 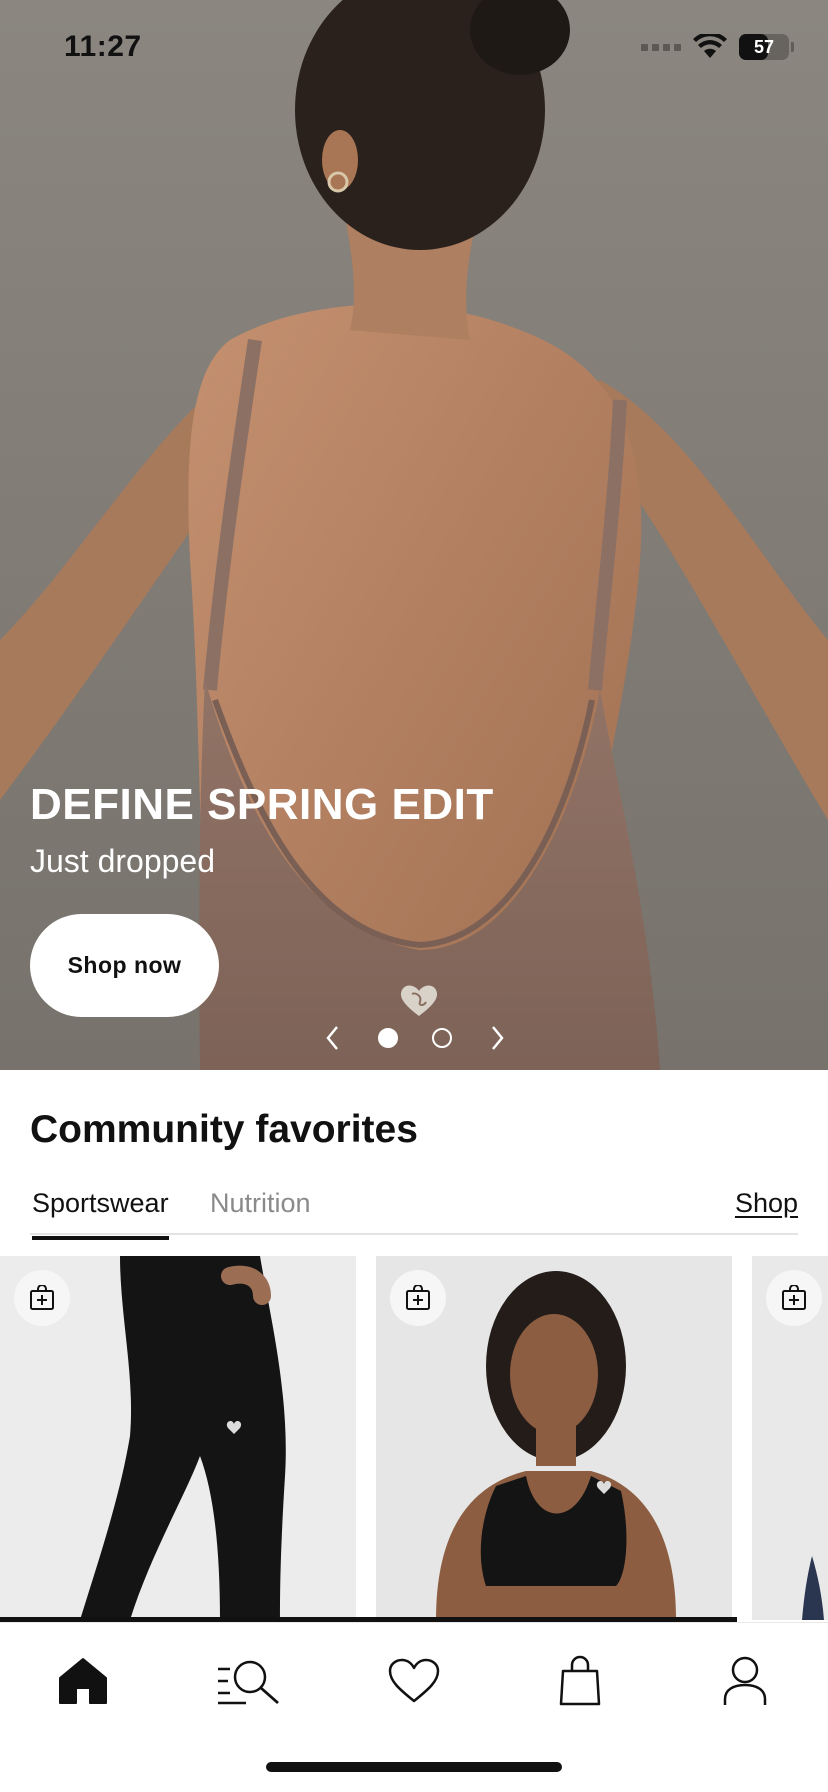 I want to click on bag-icon, so click(x=580, y=1680).